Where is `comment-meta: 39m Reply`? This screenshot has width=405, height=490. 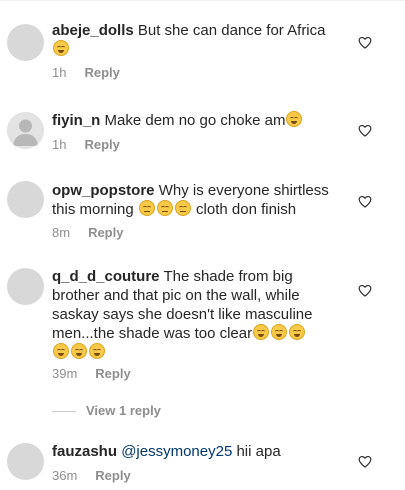 comment-meta: 39m Reply is located at coordinates (91, 374).